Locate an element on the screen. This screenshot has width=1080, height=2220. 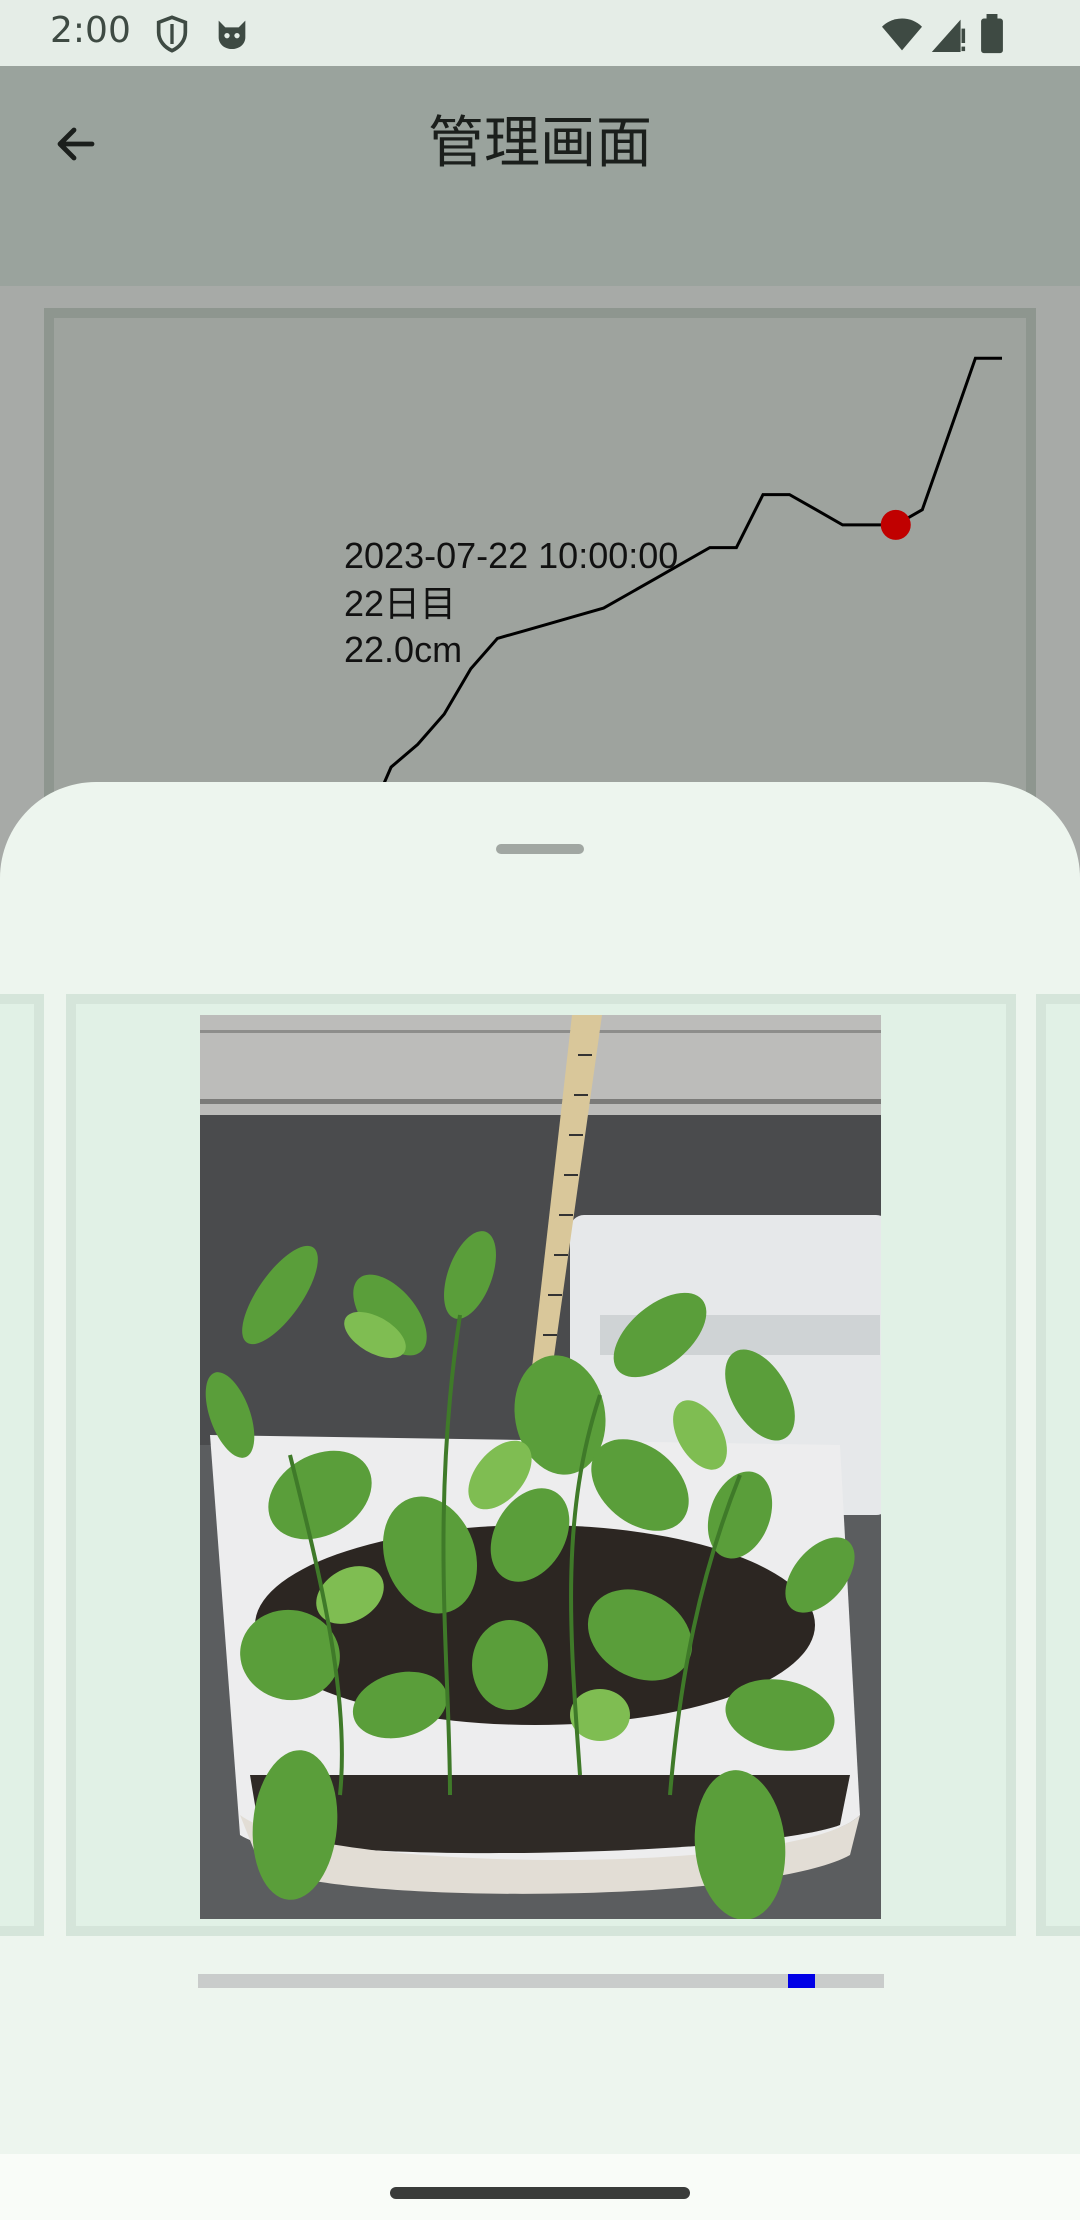
pager-page-previous is located at coordinates (22, 1465).